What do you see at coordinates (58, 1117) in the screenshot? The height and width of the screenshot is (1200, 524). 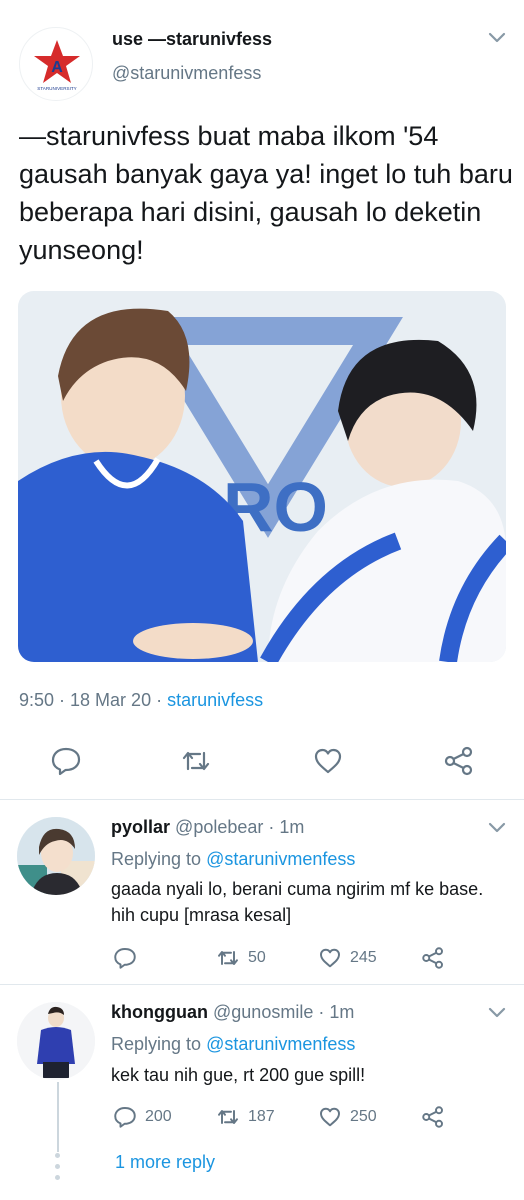 I see `thread-line` at bounding box center [58, 1117].